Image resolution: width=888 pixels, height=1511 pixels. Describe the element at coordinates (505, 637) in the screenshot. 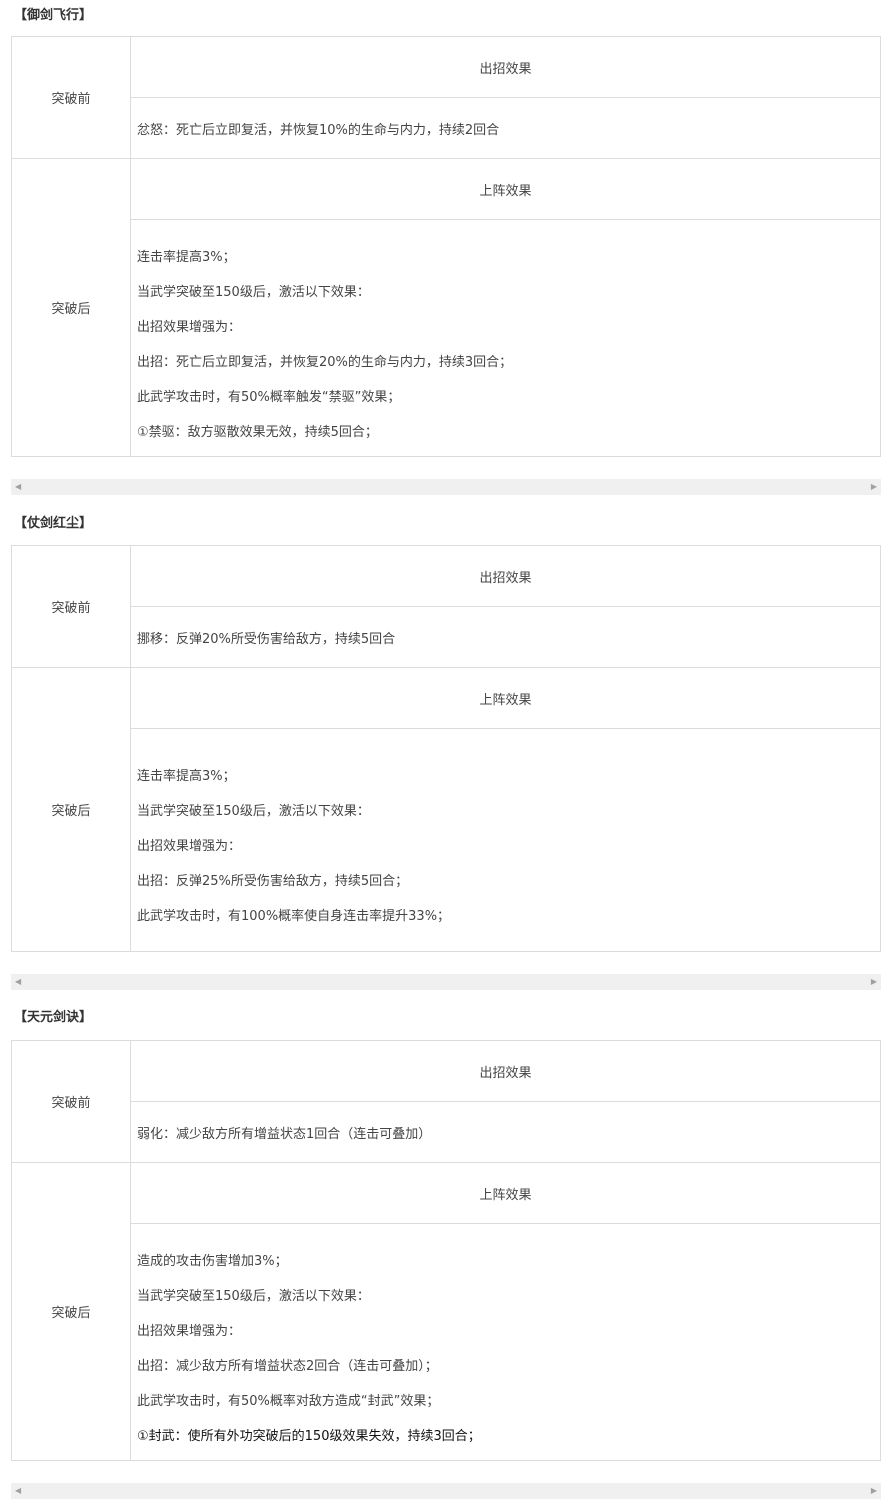

I see `before-effect-desc: 挪移：反弹20%所受伤害给敌方，持续5回合` at that location.